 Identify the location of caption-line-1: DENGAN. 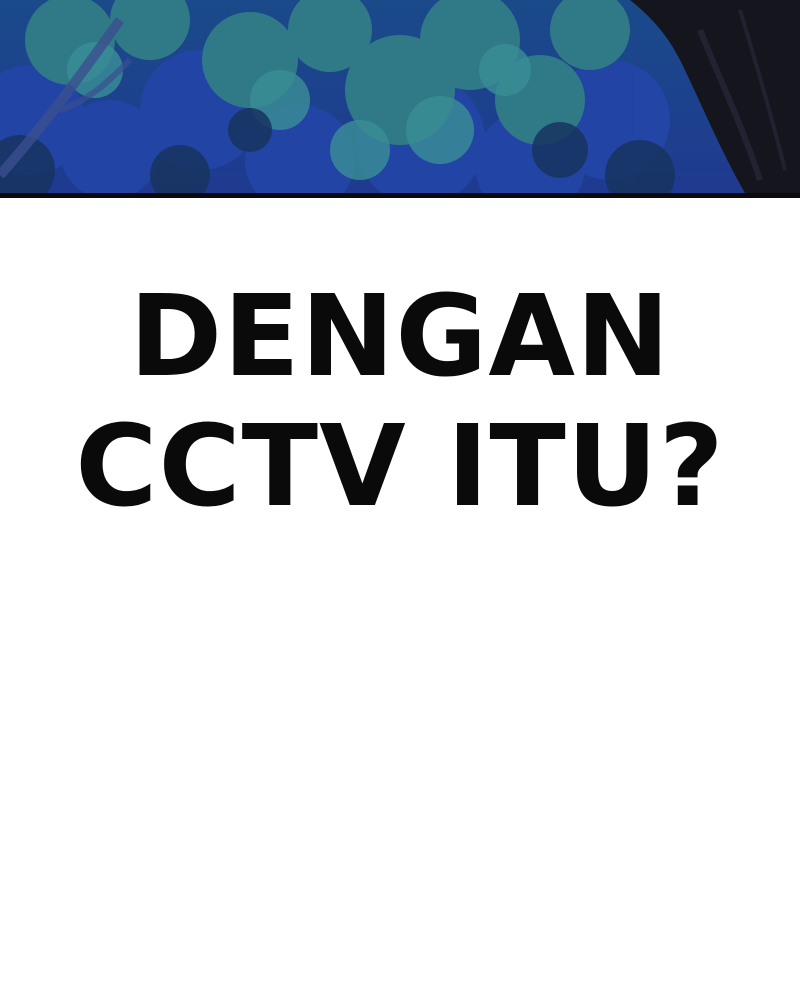
(400, 337).